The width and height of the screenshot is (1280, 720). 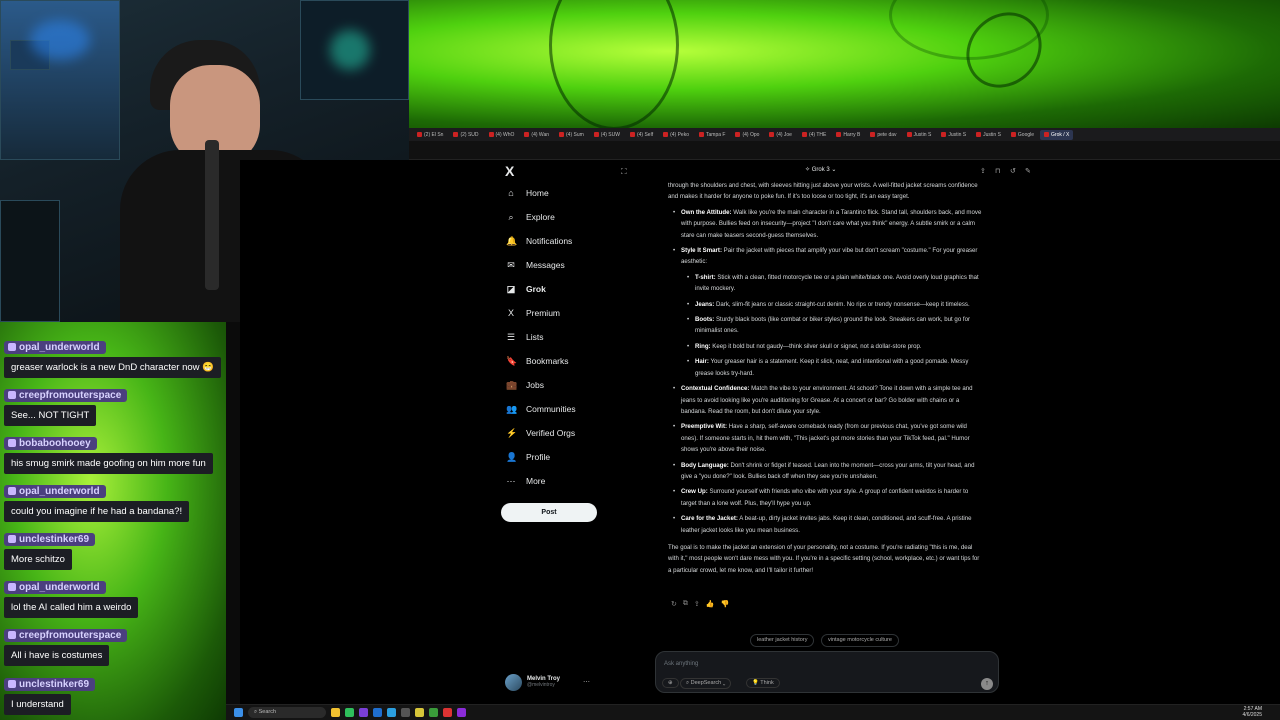 I want to click on sidebar-item-jobs: 💼 Jobs, so click(x=525, y=385).